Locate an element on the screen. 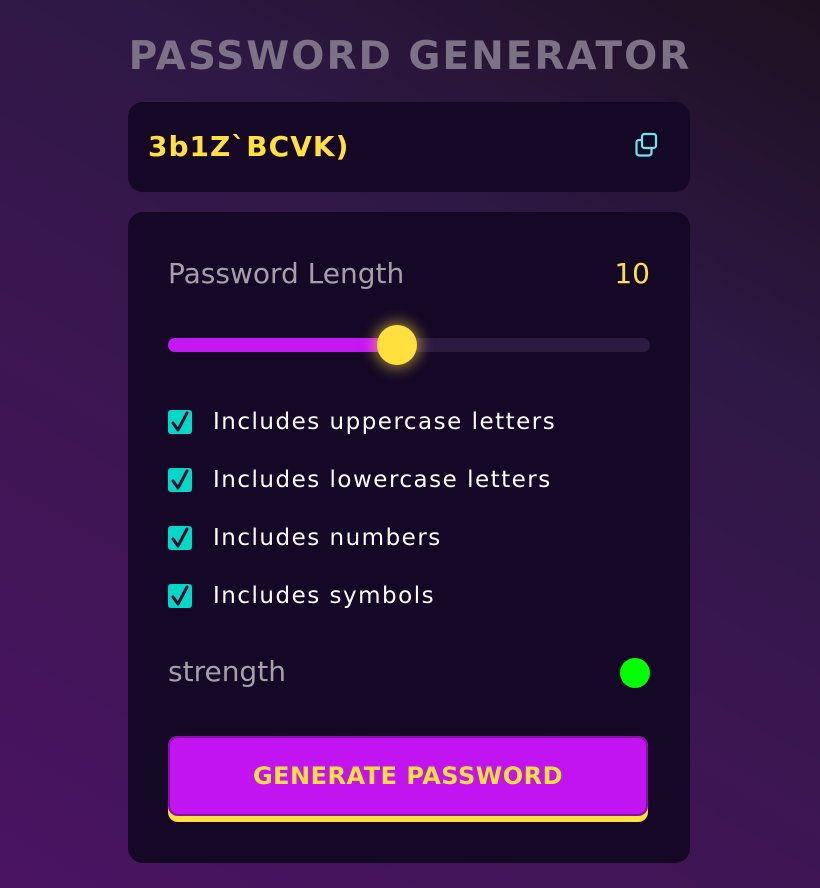 The height and width of the screenshot is (888, 820). symbols-label: Includes symbols is located at coordinates (324, 596).